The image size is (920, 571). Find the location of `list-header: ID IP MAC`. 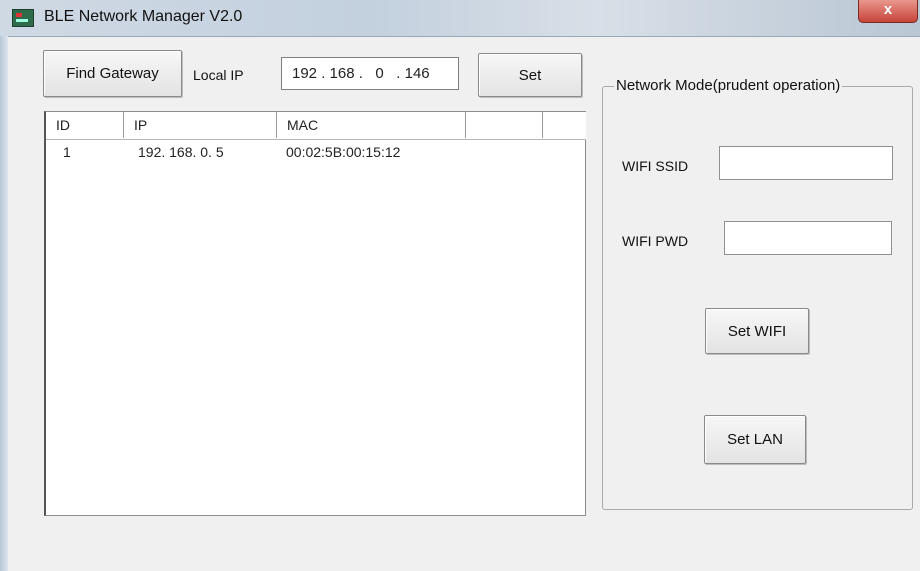

list-header: ID IP MAC is located at coordinates (316, 126).